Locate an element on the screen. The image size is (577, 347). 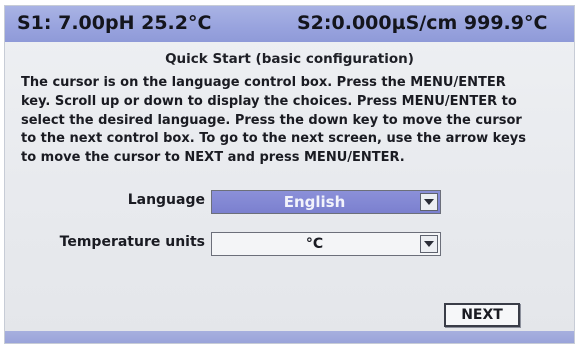
status-bar: S1: 7.00pH 25.2°C S2:0.000µS/cm 999.9°C is located at coordinates (289, 24).